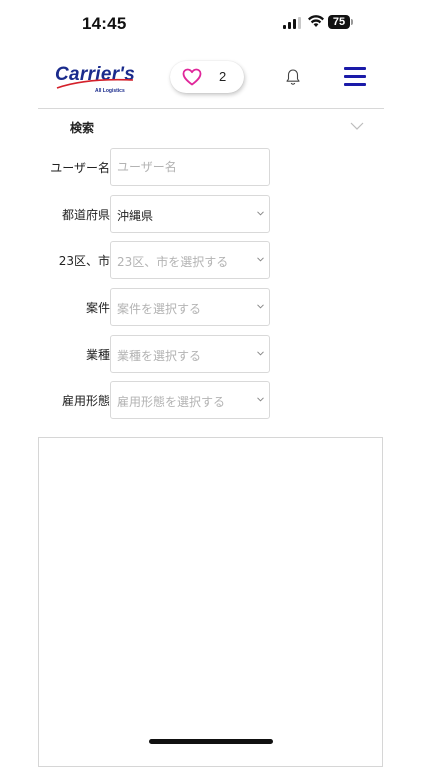  What do you see at coordinates (173, 262) in the screenshot?
I see `city-placeholder: 23区、市を選択する` at bounding box center [173, 262].